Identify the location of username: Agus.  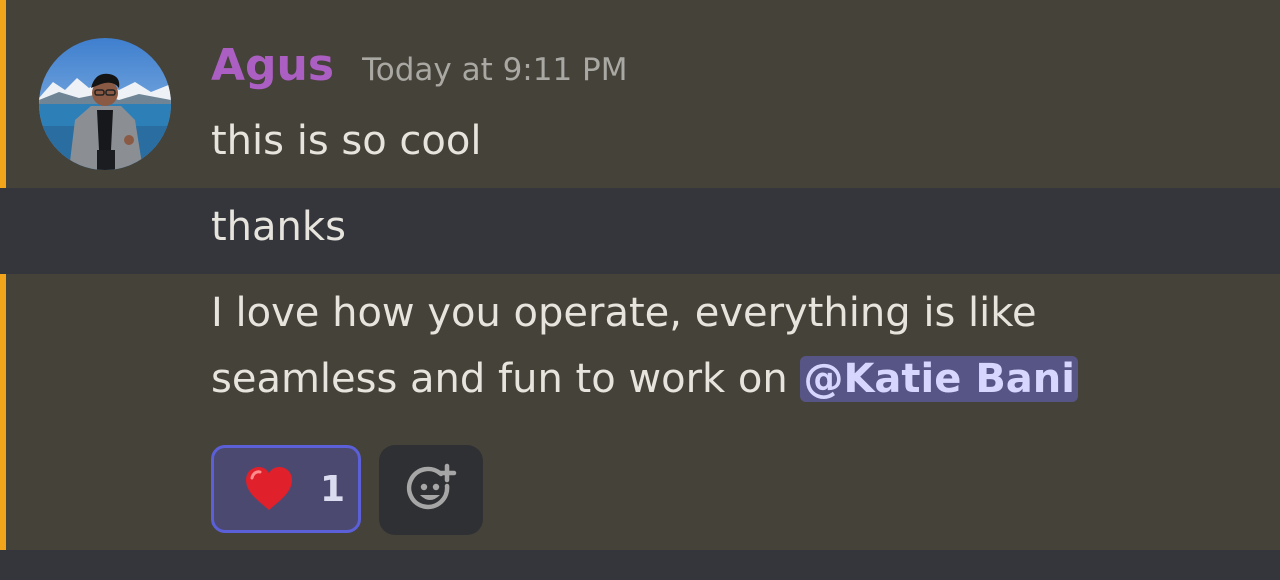
(272, 65).